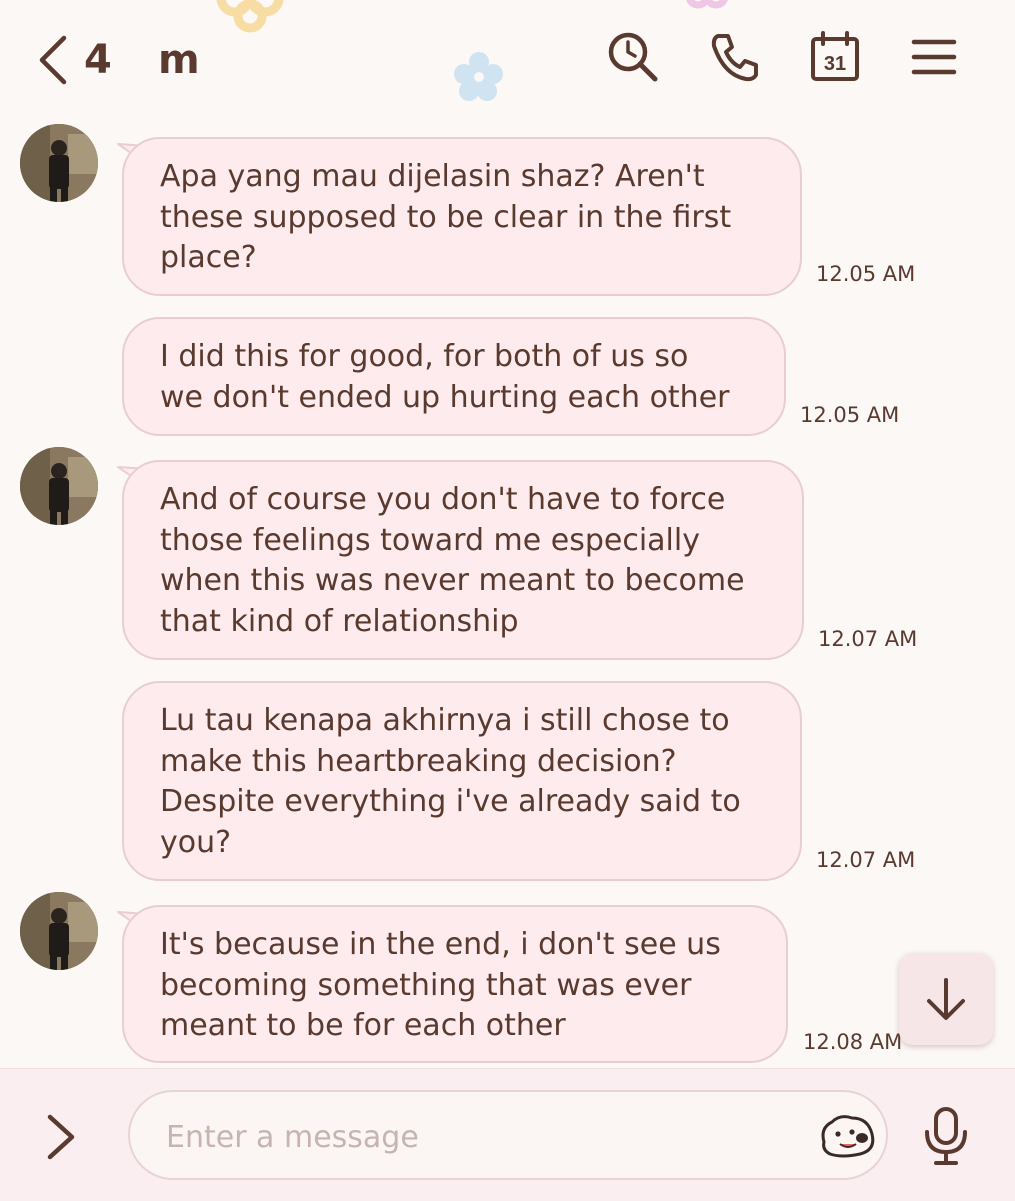 The image size is (1015, 1201). I want to click on message-input-wrapper, so click(508, 1135).